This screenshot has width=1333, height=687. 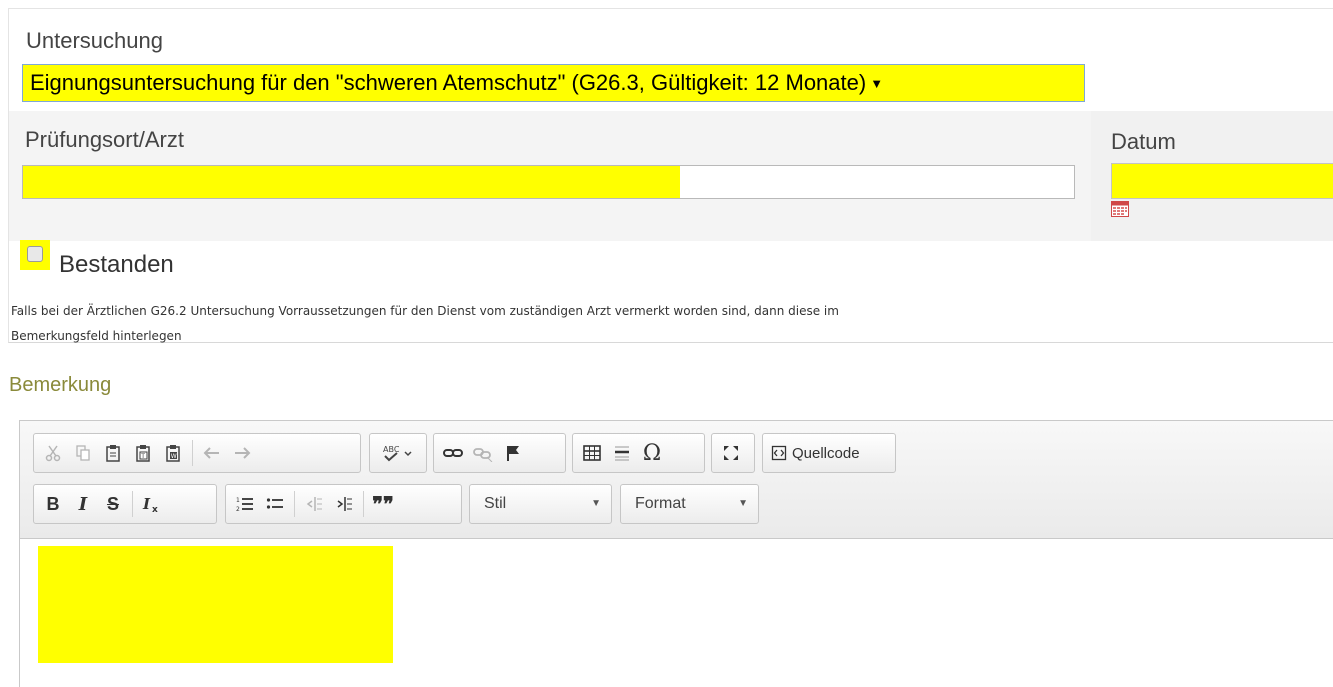 I want to click on format-dropdown: Format ▼, so click(x=689, y=504).